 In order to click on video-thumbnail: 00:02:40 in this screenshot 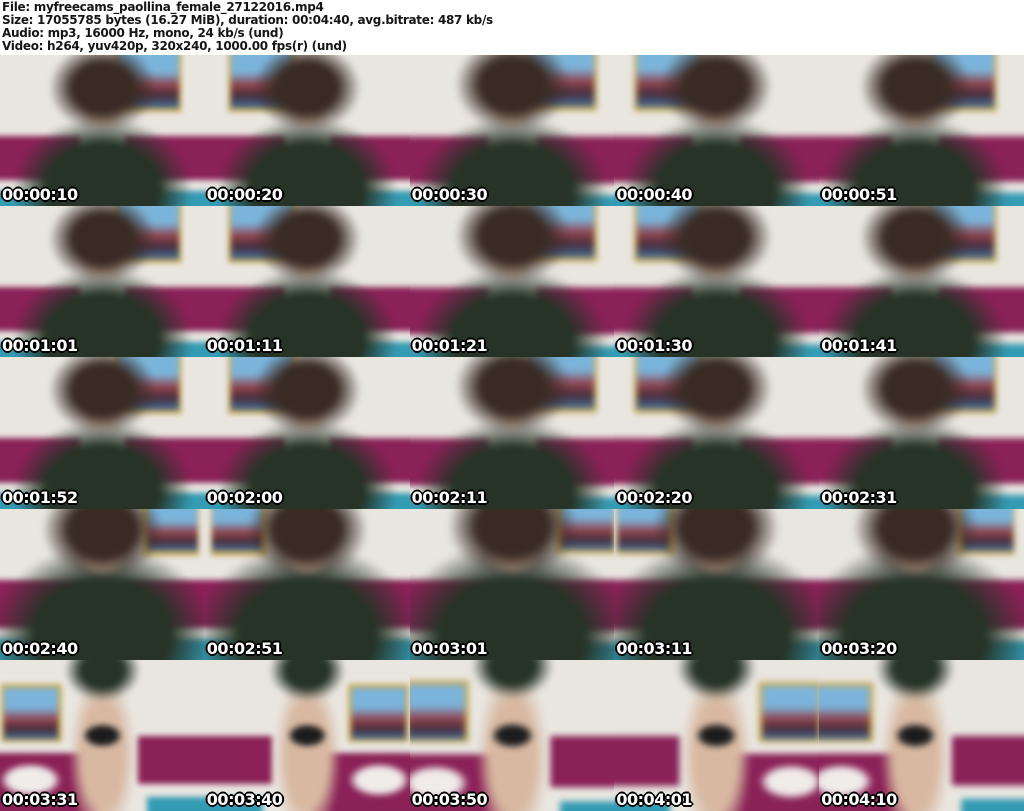, I will do `click(102, 584)`.